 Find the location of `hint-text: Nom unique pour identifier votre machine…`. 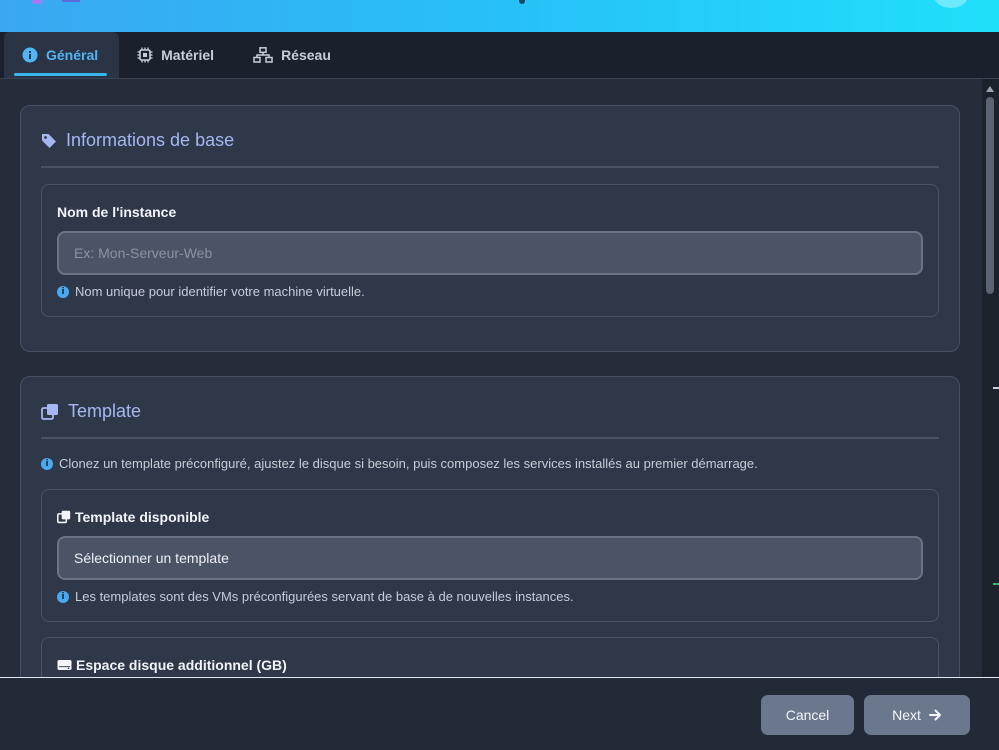

hint-text: Nom unique pour identifier votre machine… is located at coordinates (220, 291).